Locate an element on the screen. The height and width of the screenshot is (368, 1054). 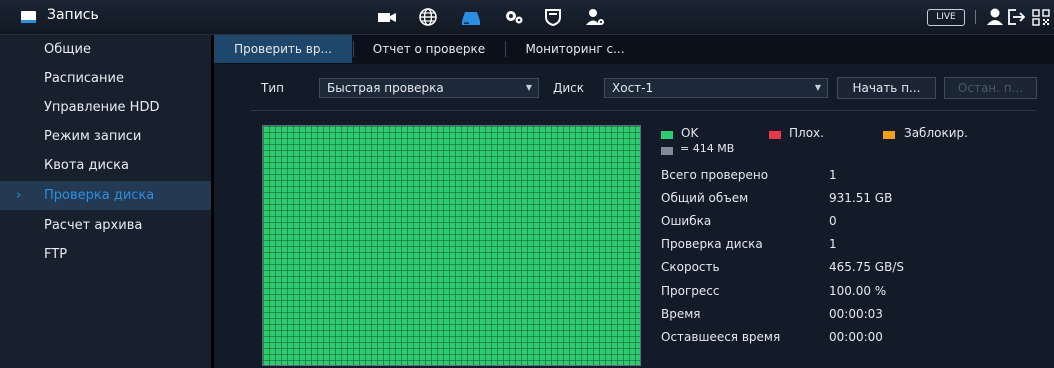
tab-check-report: Отчет о проверке is located at coordinates (429, 49).